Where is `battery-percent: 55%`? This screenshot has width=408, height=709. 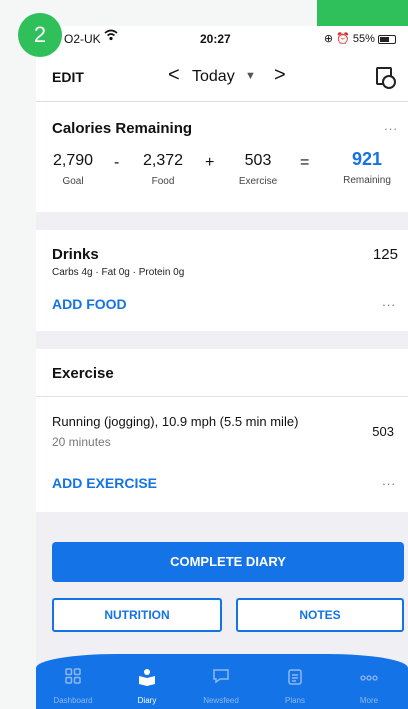
battery-percent: 55% is located at coordinates (363, 39).